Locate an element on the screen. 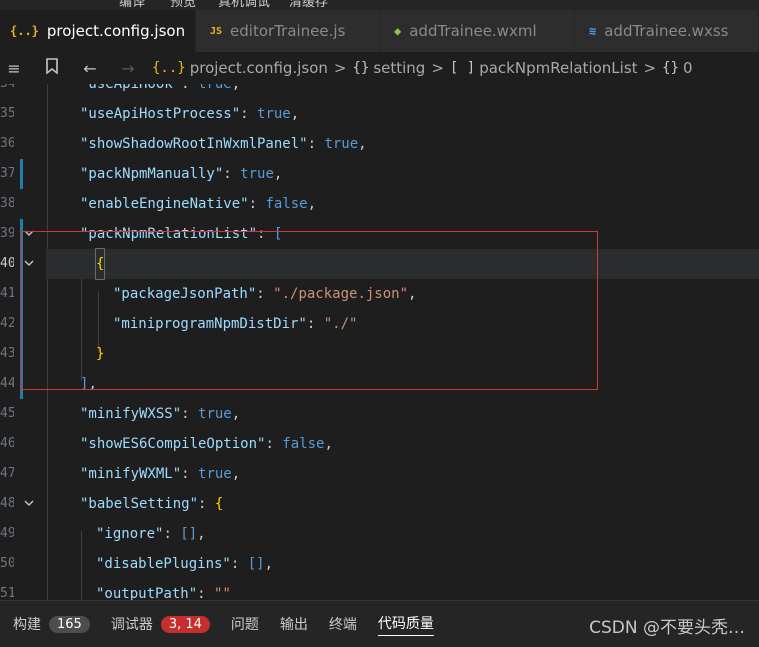 This screenshot has height=647, width=759. breadcrumb-list: packNpmRelationList is located at coordinates (558, 68).